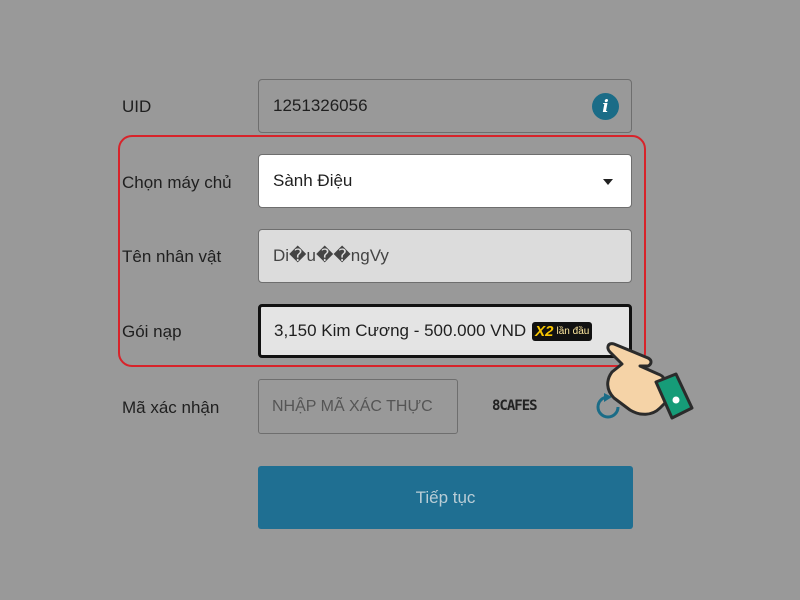 This screenshot has height=600, width=800. Describe the element at coordinates (400, 330) in the screenshot. I see `package-value: 3,150 Kim Cương - 500.000 VND` at that location.